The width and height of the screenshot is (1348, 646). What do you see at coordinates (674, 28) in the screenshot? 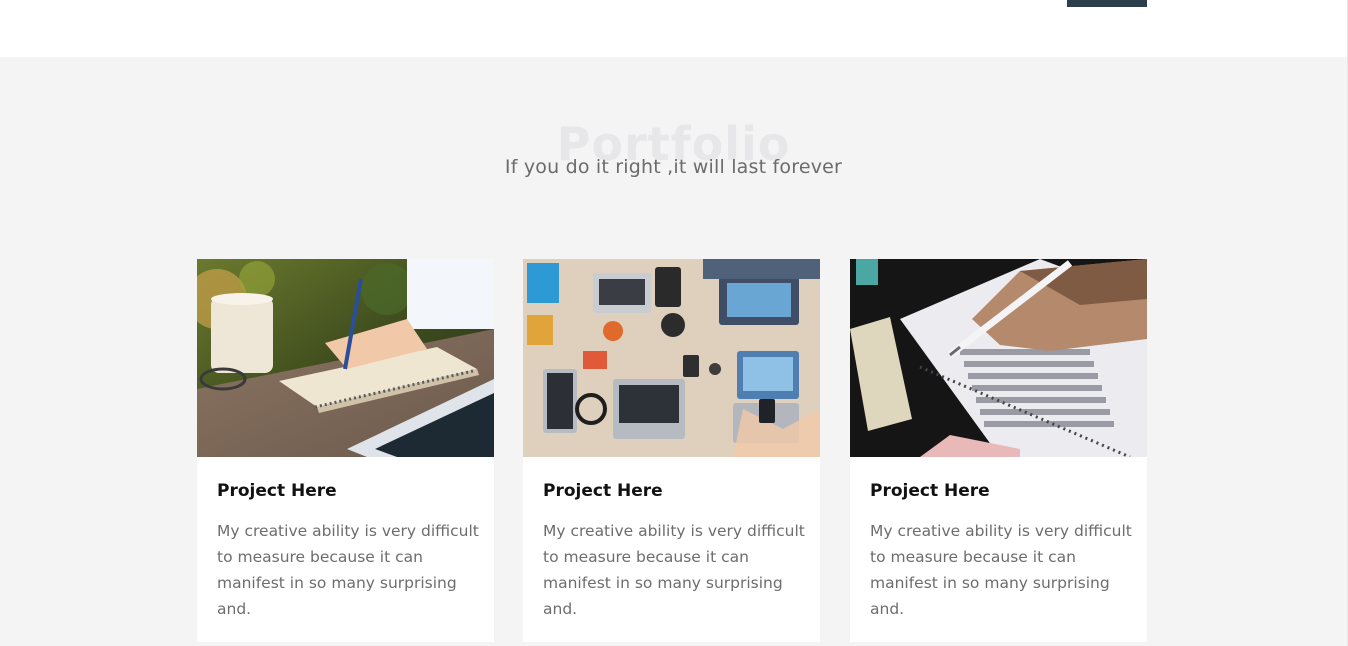
I see `top-navbar` at bounding box center [674, 28].